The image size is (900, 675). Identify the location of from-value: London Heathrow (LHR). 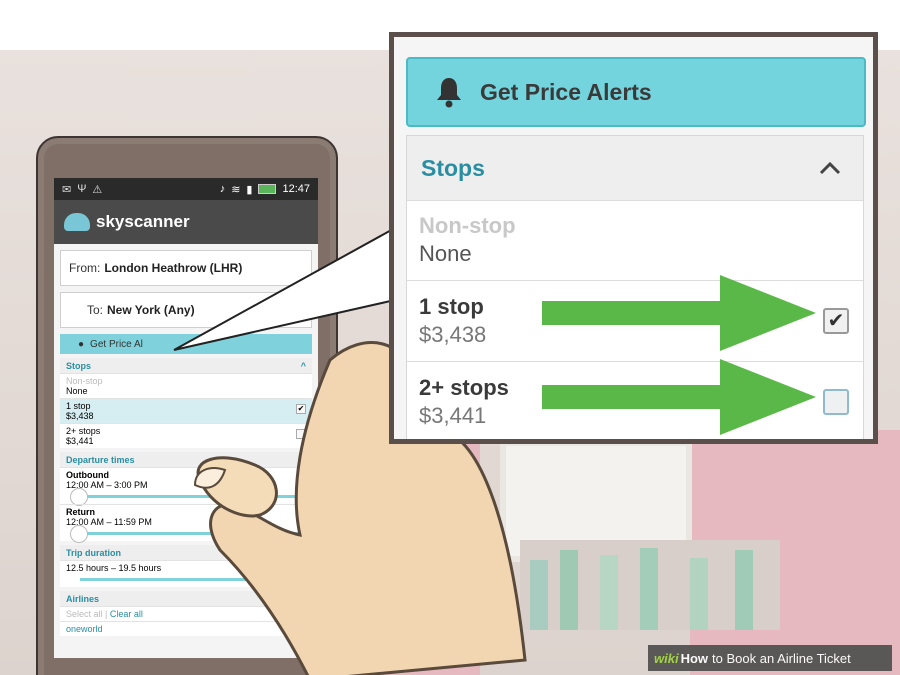
(173, 268).